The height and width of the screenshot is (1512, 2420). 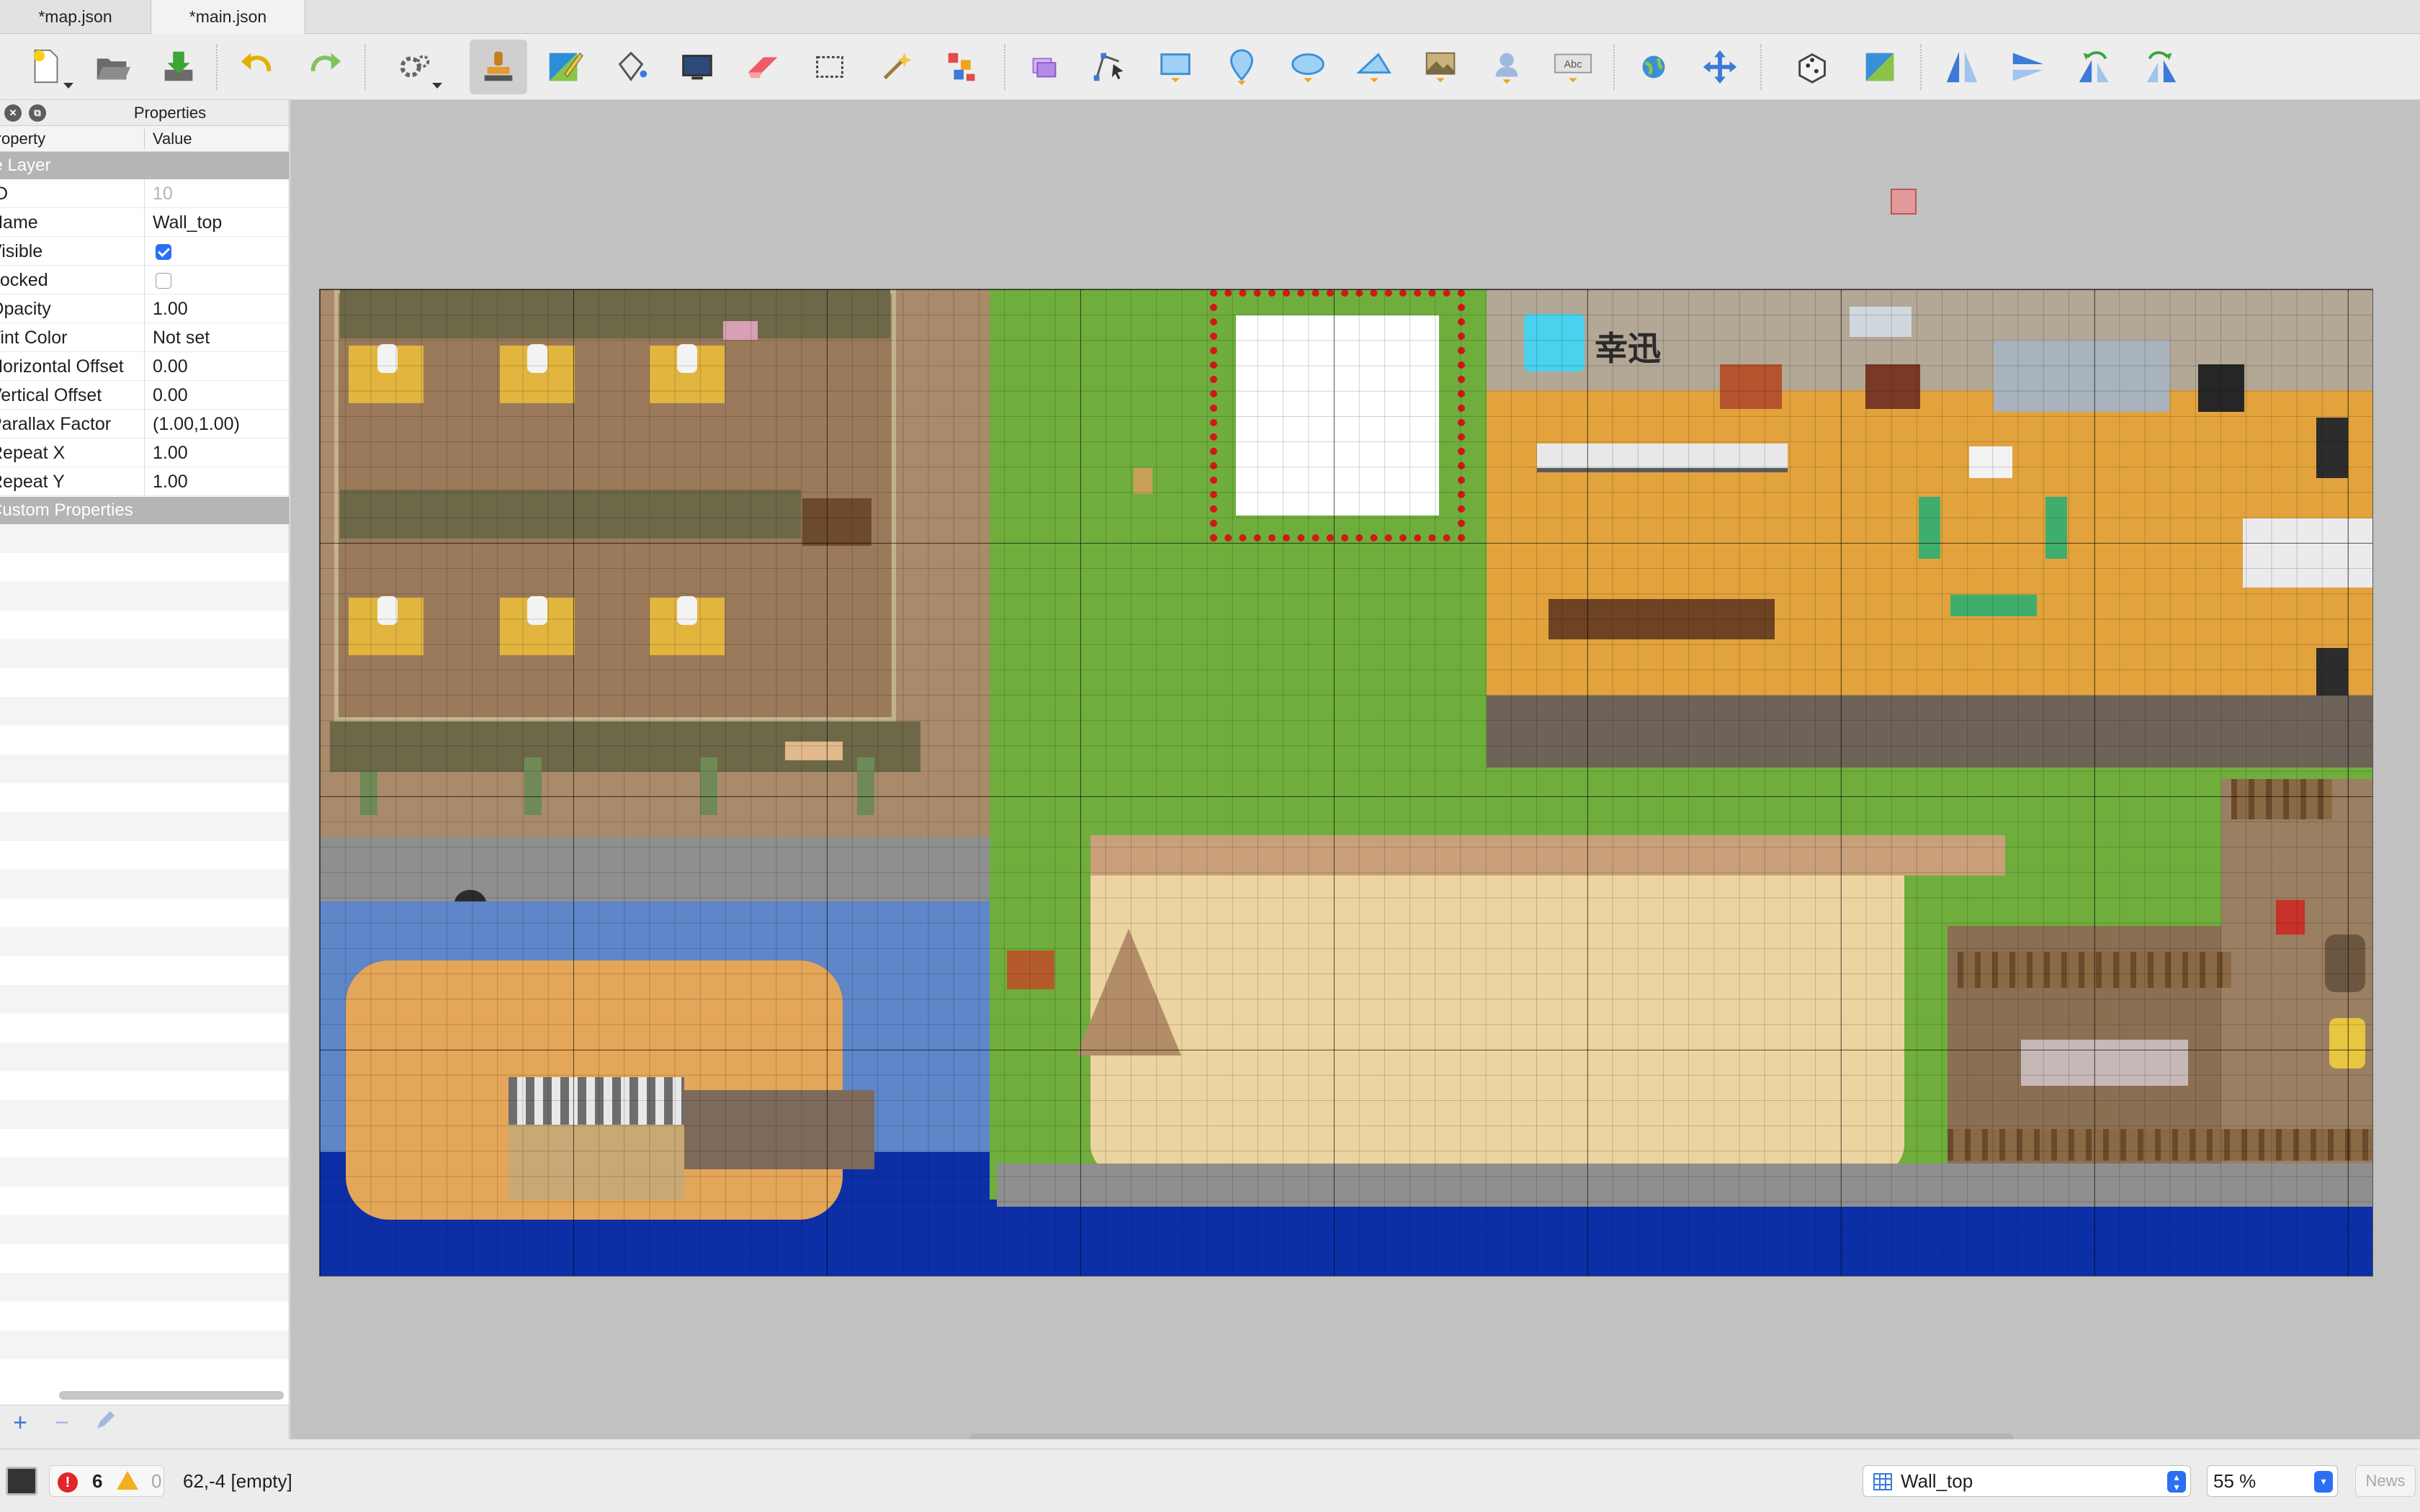 What do you see at coordinates (144, 165) in the screenshot?
I see `group-header-layer: Tile Layer` at bounding box center [144, 165].